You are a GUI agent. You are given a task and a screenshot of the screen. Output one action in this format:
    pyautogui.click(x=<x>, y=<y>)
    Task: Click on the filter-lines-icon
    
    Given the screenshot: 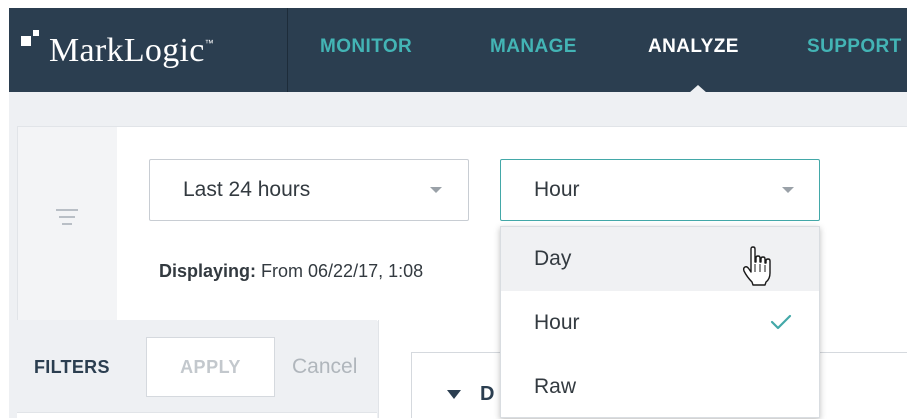 What is the action you would take?
    pyautogui.click(x=68, y=220)
    